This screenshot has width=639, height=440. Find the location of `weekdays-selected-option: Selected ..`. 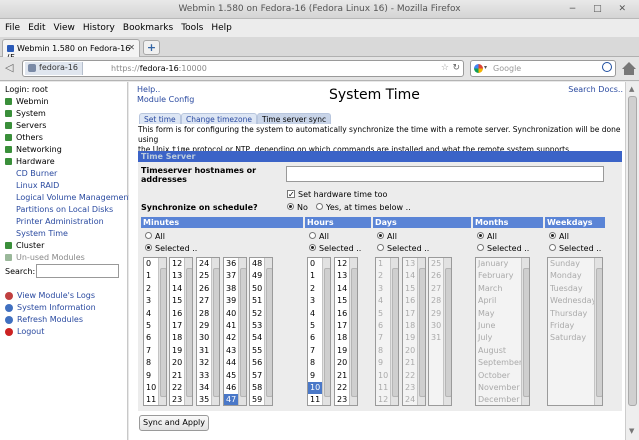

weekdays-selected-option: Selected .. is located at coordinates (575, 248).